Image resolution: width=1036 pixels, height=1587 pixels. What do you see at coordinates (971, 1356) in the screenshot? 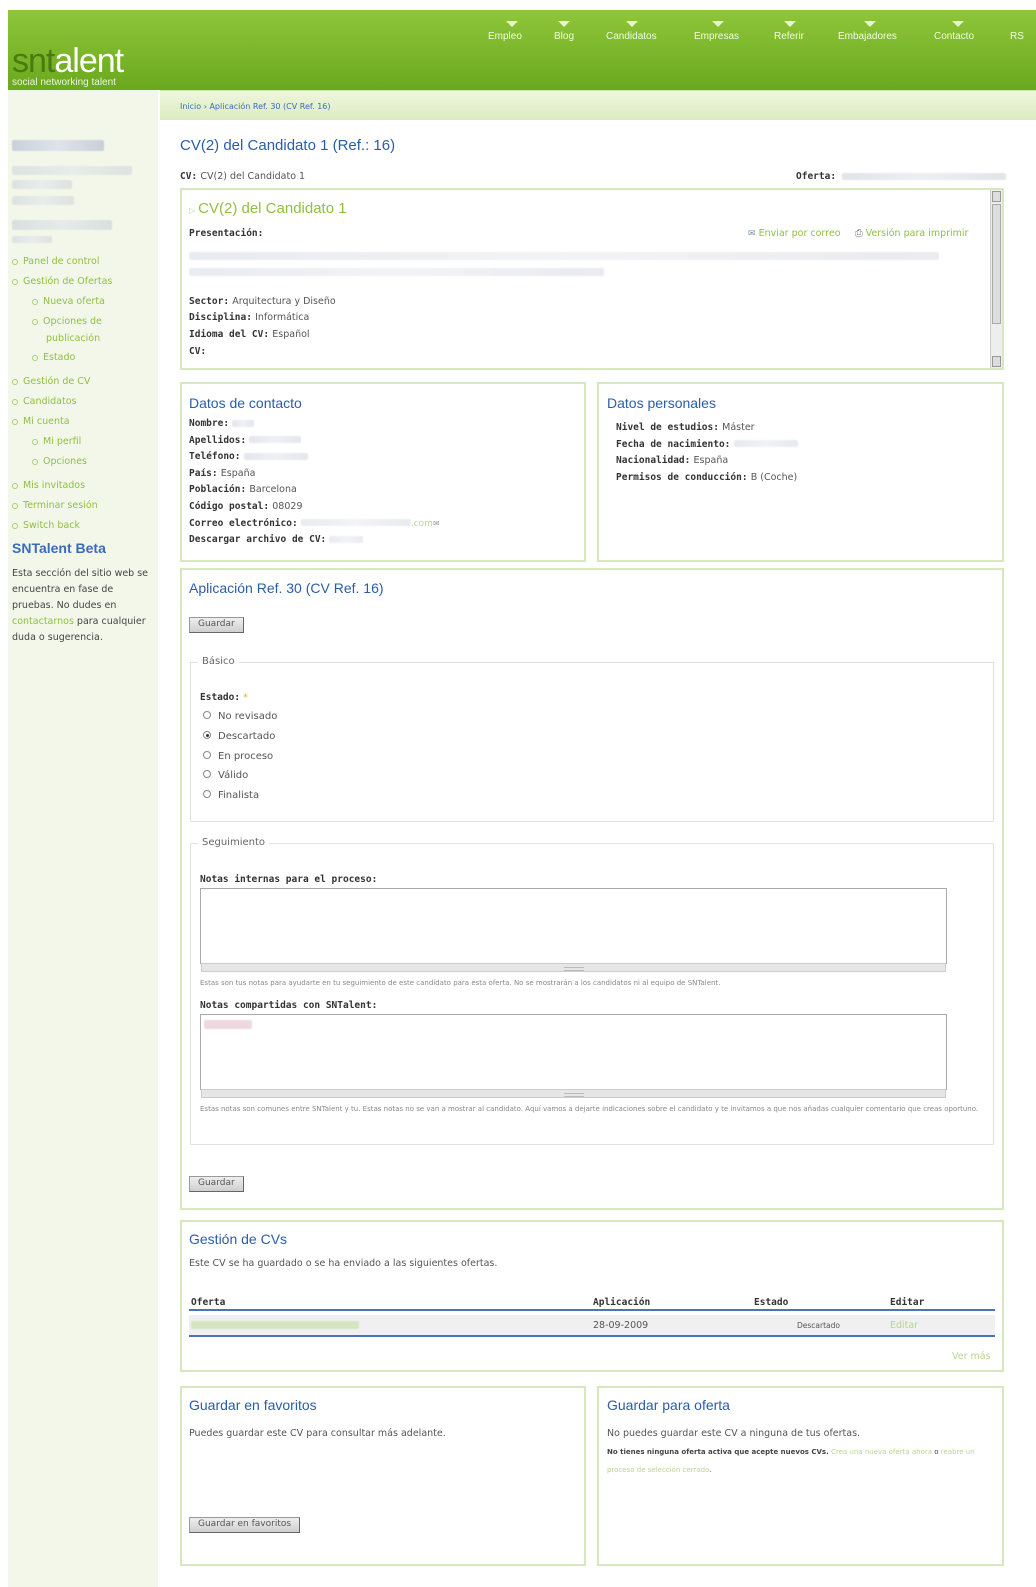
I see `ver-mas-link: Ver más` at bounding box center [971, 1356].